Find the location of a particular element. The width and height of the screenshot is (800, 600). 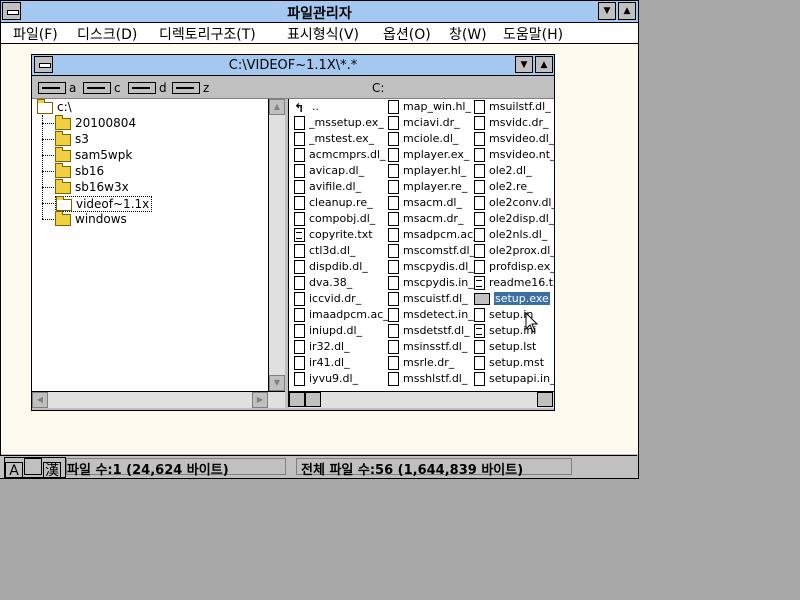

drive-c: c is located at coordinates (102, 87).